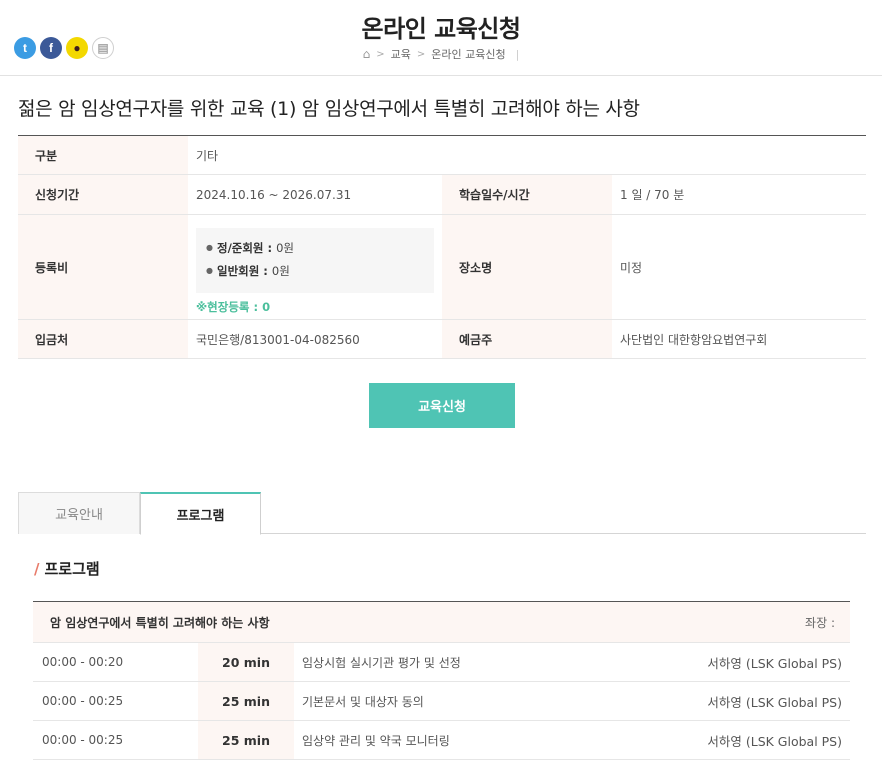 This screenshot has width=882, height=767. What do you see at coordinates (246, 662) in the screenshot?
I see `row-duration: 20 min` at bounding box center [246, 662].